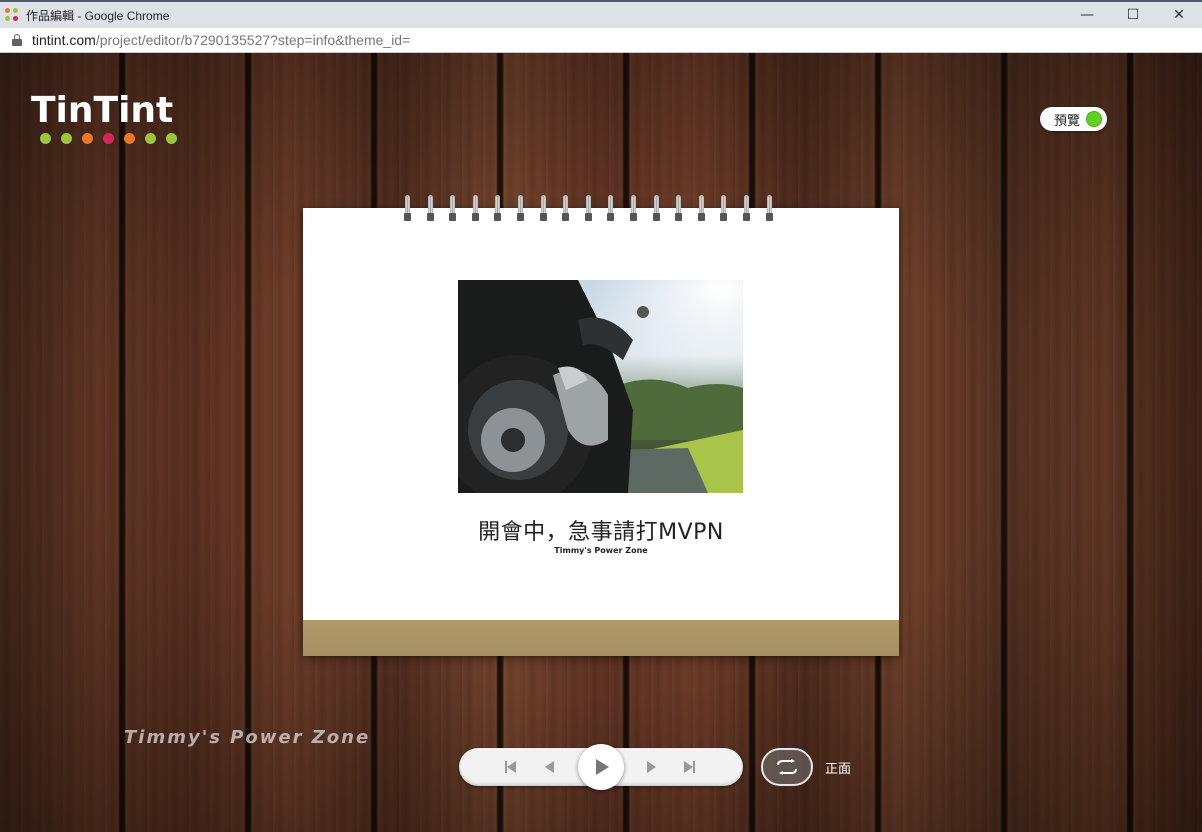 The width and height of the screenshot is (1202, 832). Describe the element at coordinates (601, 530) in the screenshot. I see `calendar-title: 開會中，急事請打MVPN` at that location.